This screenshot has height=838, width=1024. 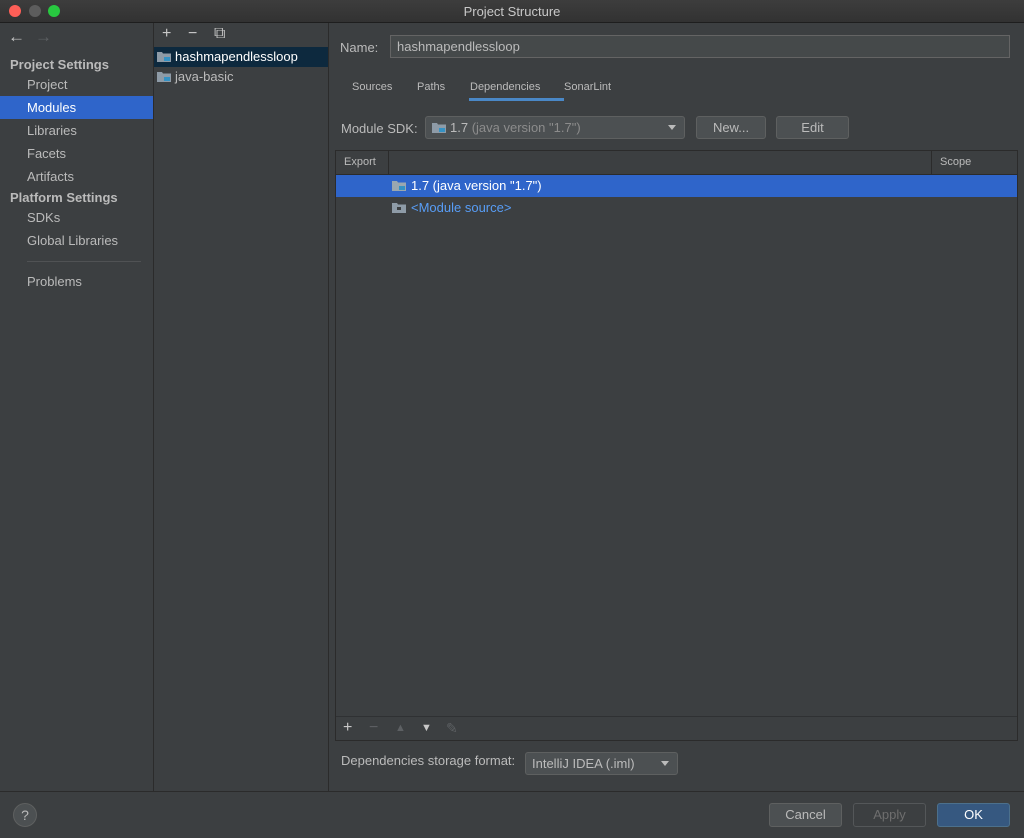 What do you see at coordinates (347, 728) in the screenshot?
I see `add-dependency-icon: +` at bounding box center [347, 728].